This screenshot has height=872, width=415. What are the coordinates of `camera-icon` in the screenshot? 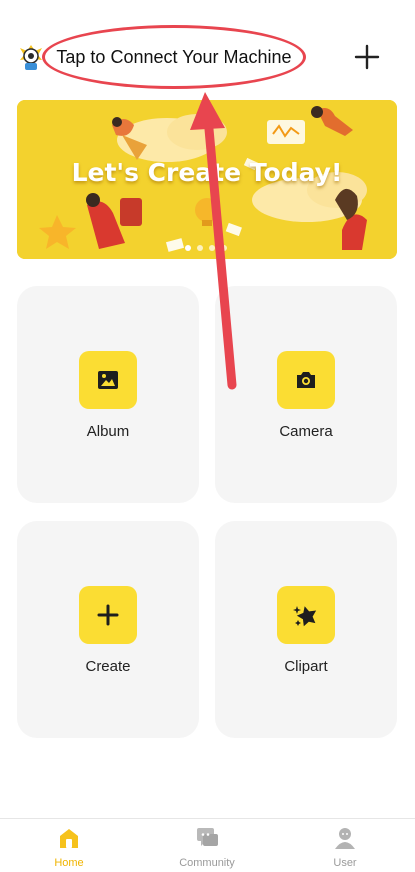 It's located at (306, 380).